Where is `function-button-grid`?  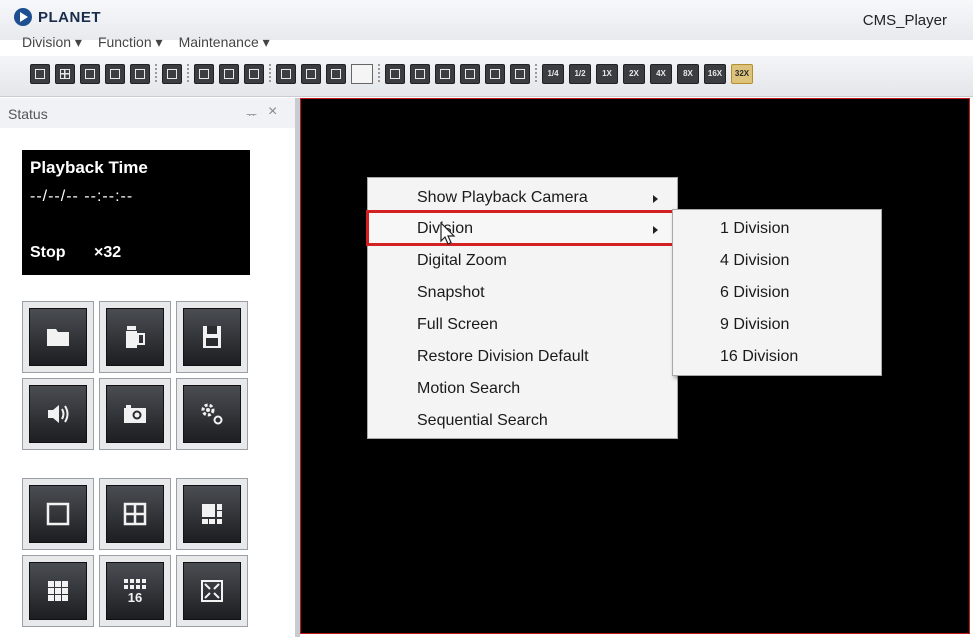
function-button-grid is located at coordinates (135, 337).